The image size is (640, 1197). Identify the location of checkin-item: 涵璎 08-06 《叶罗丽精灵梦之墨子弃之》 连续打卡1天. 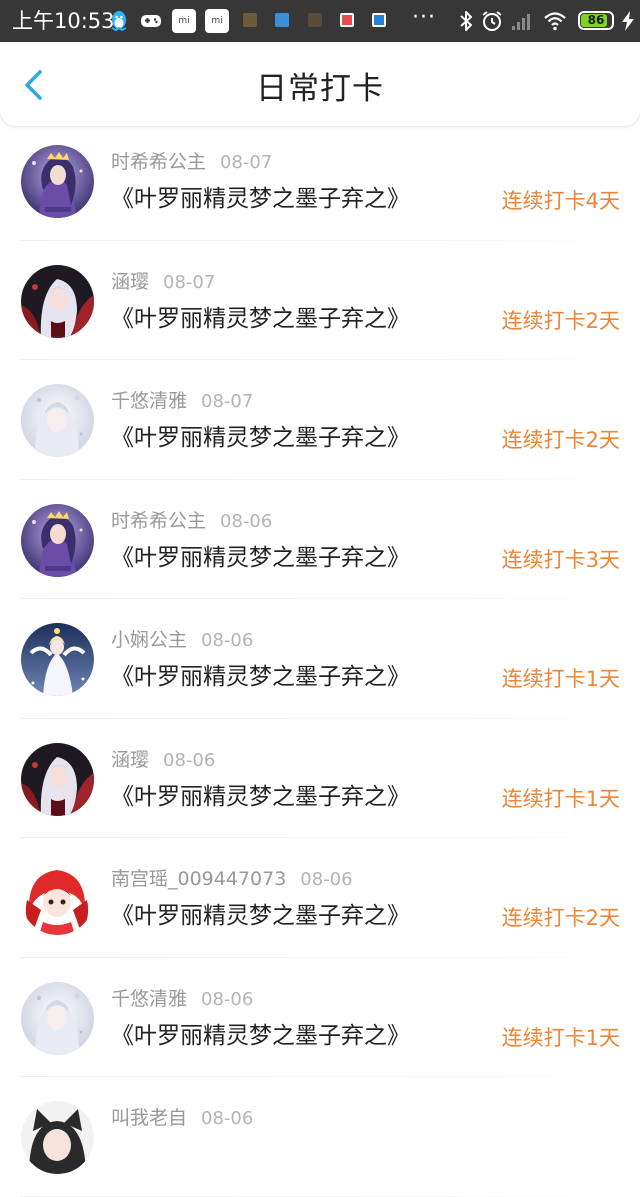
(320, 778).